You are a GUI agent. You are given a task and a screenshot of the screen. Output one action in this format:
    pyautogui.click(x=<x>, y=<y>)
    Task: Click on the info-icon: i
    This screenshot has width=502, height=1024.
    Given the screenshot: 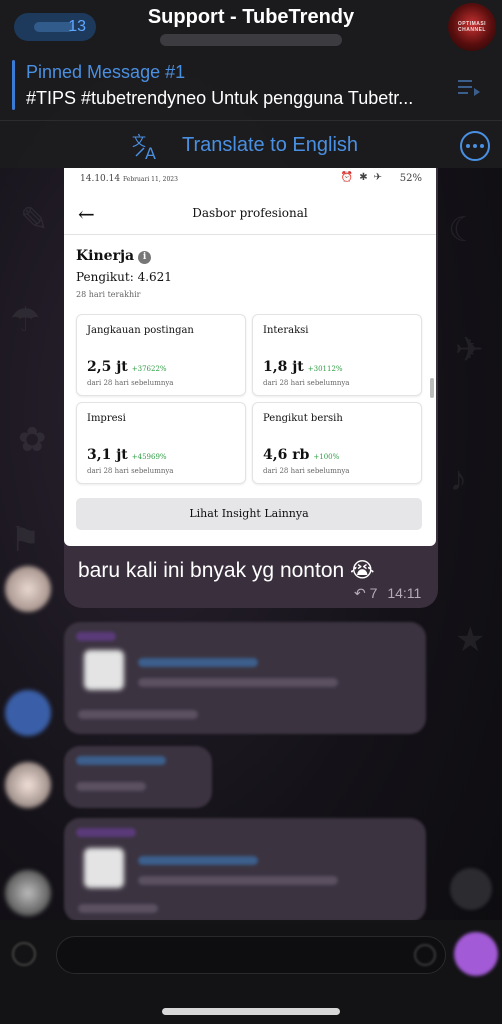 What is the action you would take?
    pyautogui.click(x=145, y=257)
    